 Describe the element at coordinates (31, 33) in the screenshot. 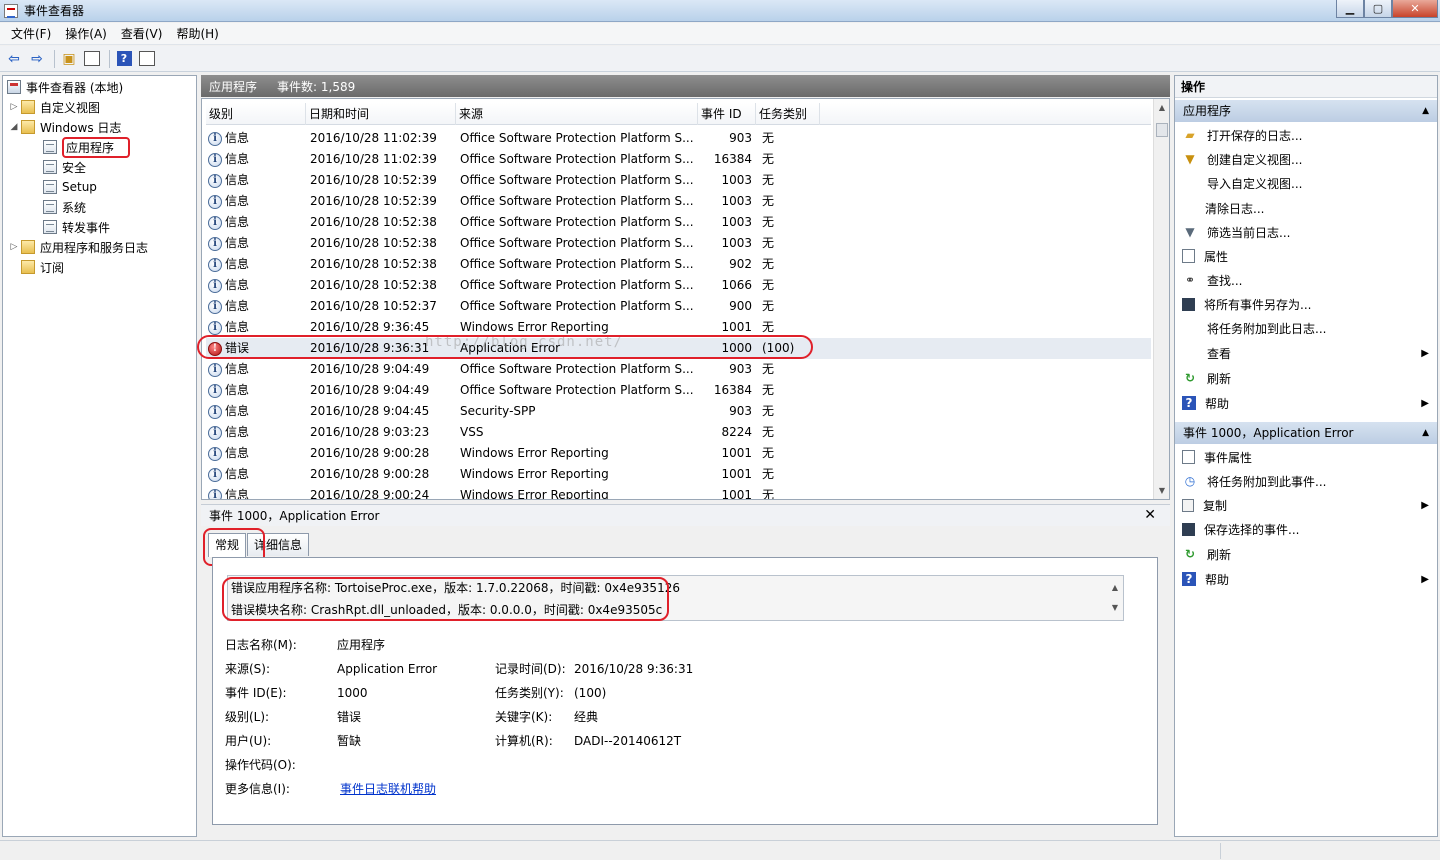

I see `menu-file: 文件(F)` at that location.